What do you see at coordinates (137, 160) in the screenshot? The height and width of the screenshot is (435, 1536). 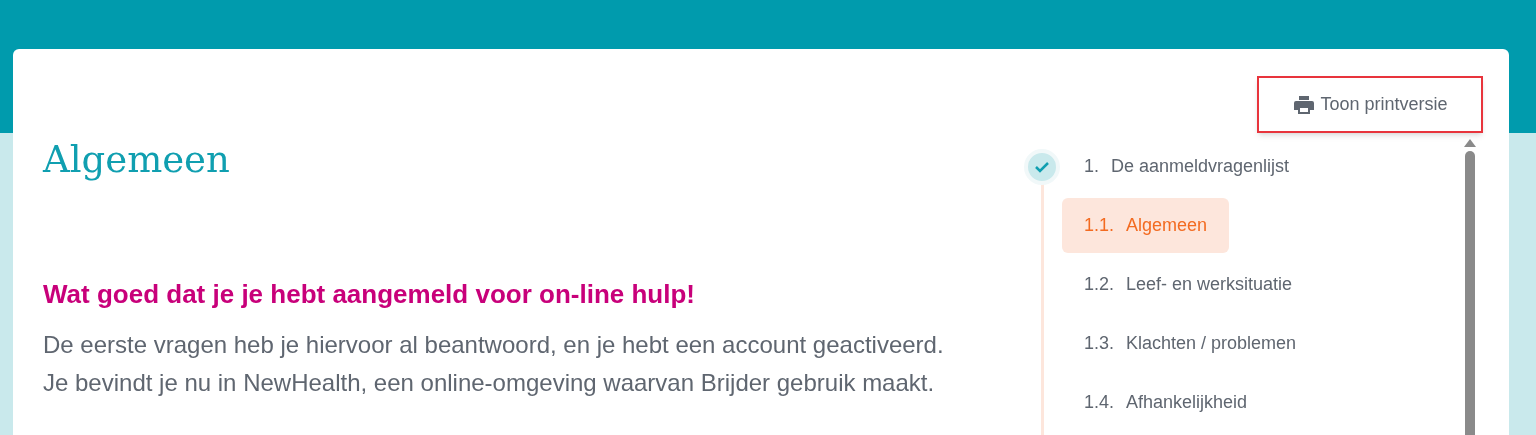 I see `page-title: Algemeen` at bounding box center [137, 160].